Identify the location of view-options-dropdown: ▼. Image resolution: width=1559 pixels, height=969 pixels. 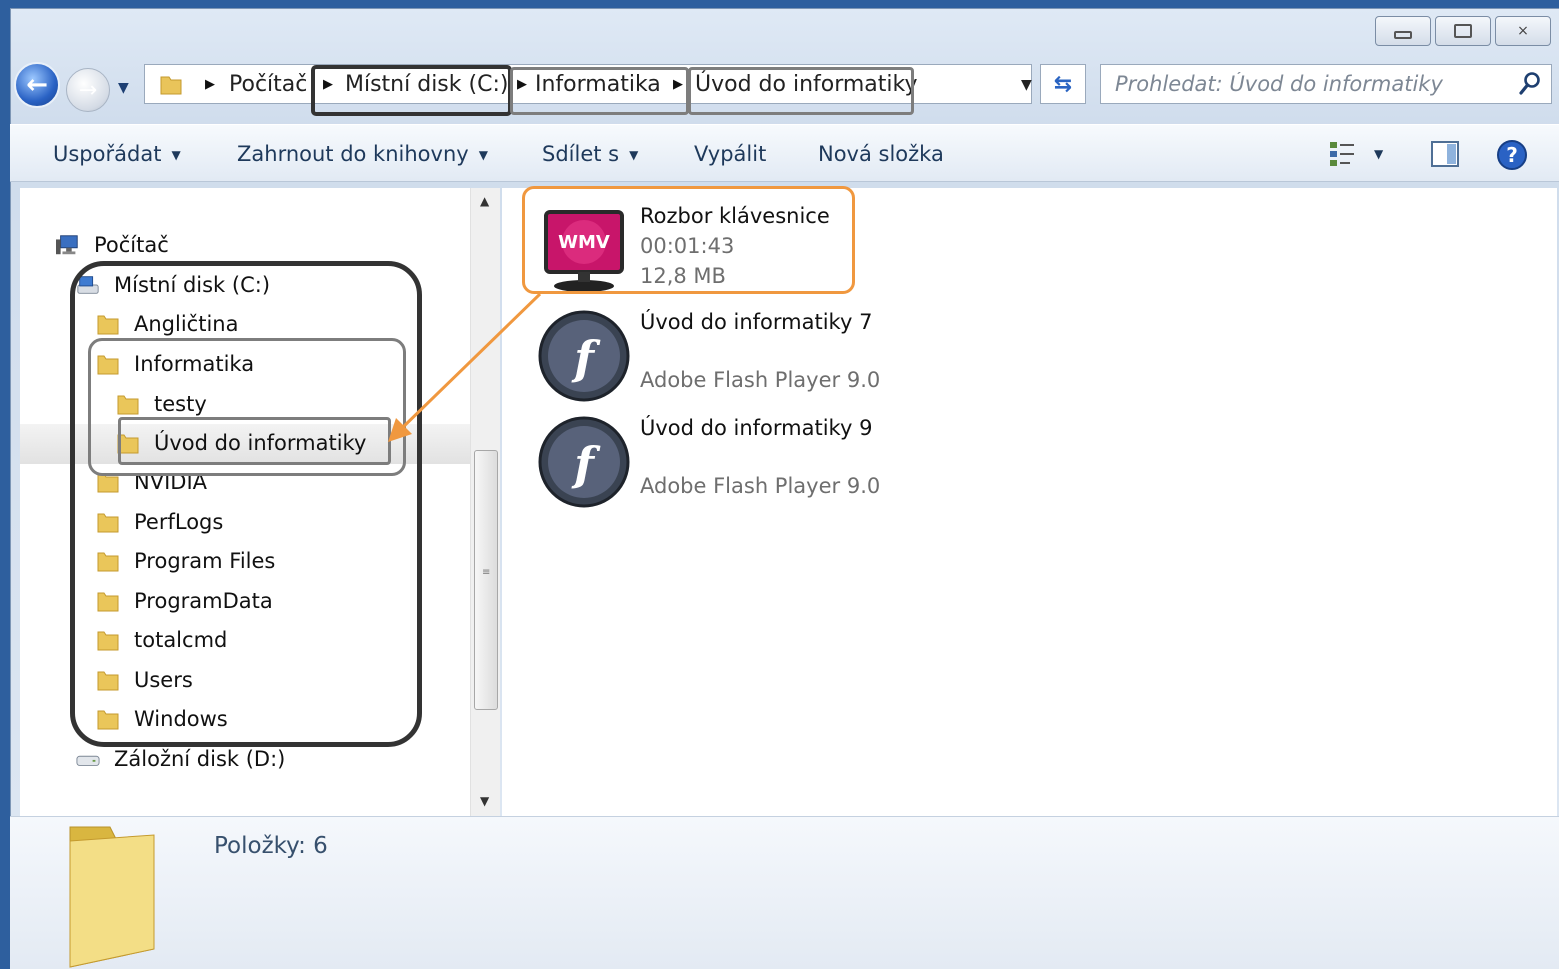
(1378, 154).